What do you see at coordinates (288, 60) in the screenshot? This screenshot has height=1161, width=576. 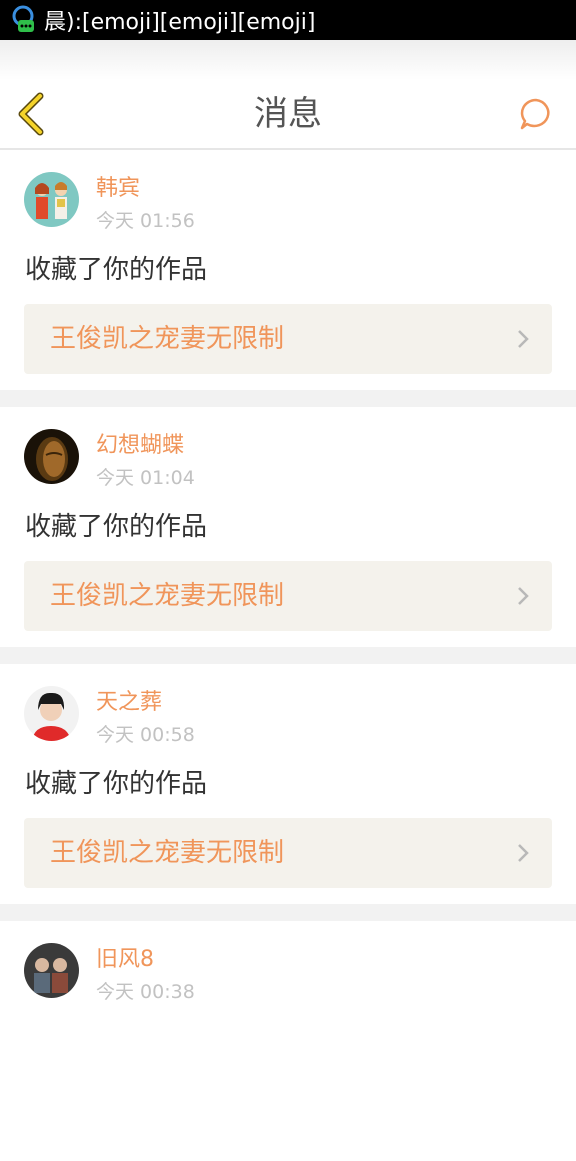 I see `status-gap` at bounding box center [288, 60].